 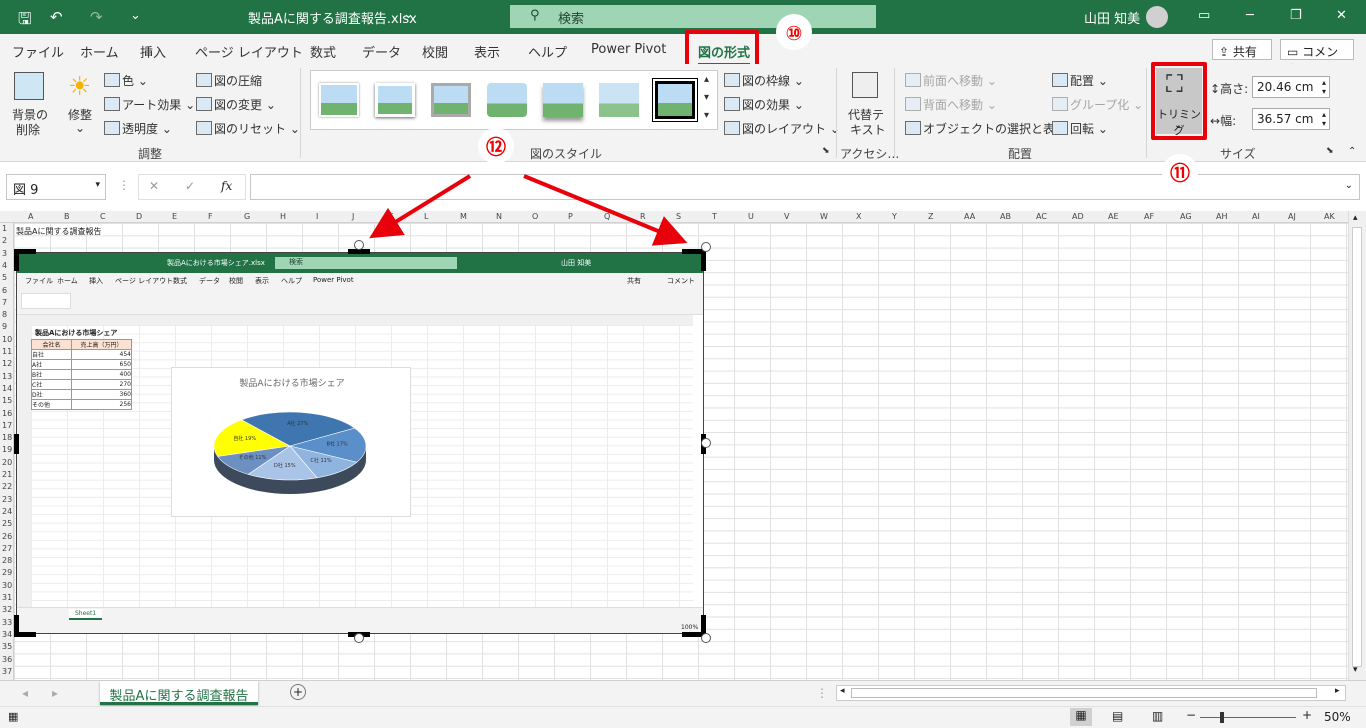 I want to click on scroll-left-icon: ◂, so click(x=842, y=691).